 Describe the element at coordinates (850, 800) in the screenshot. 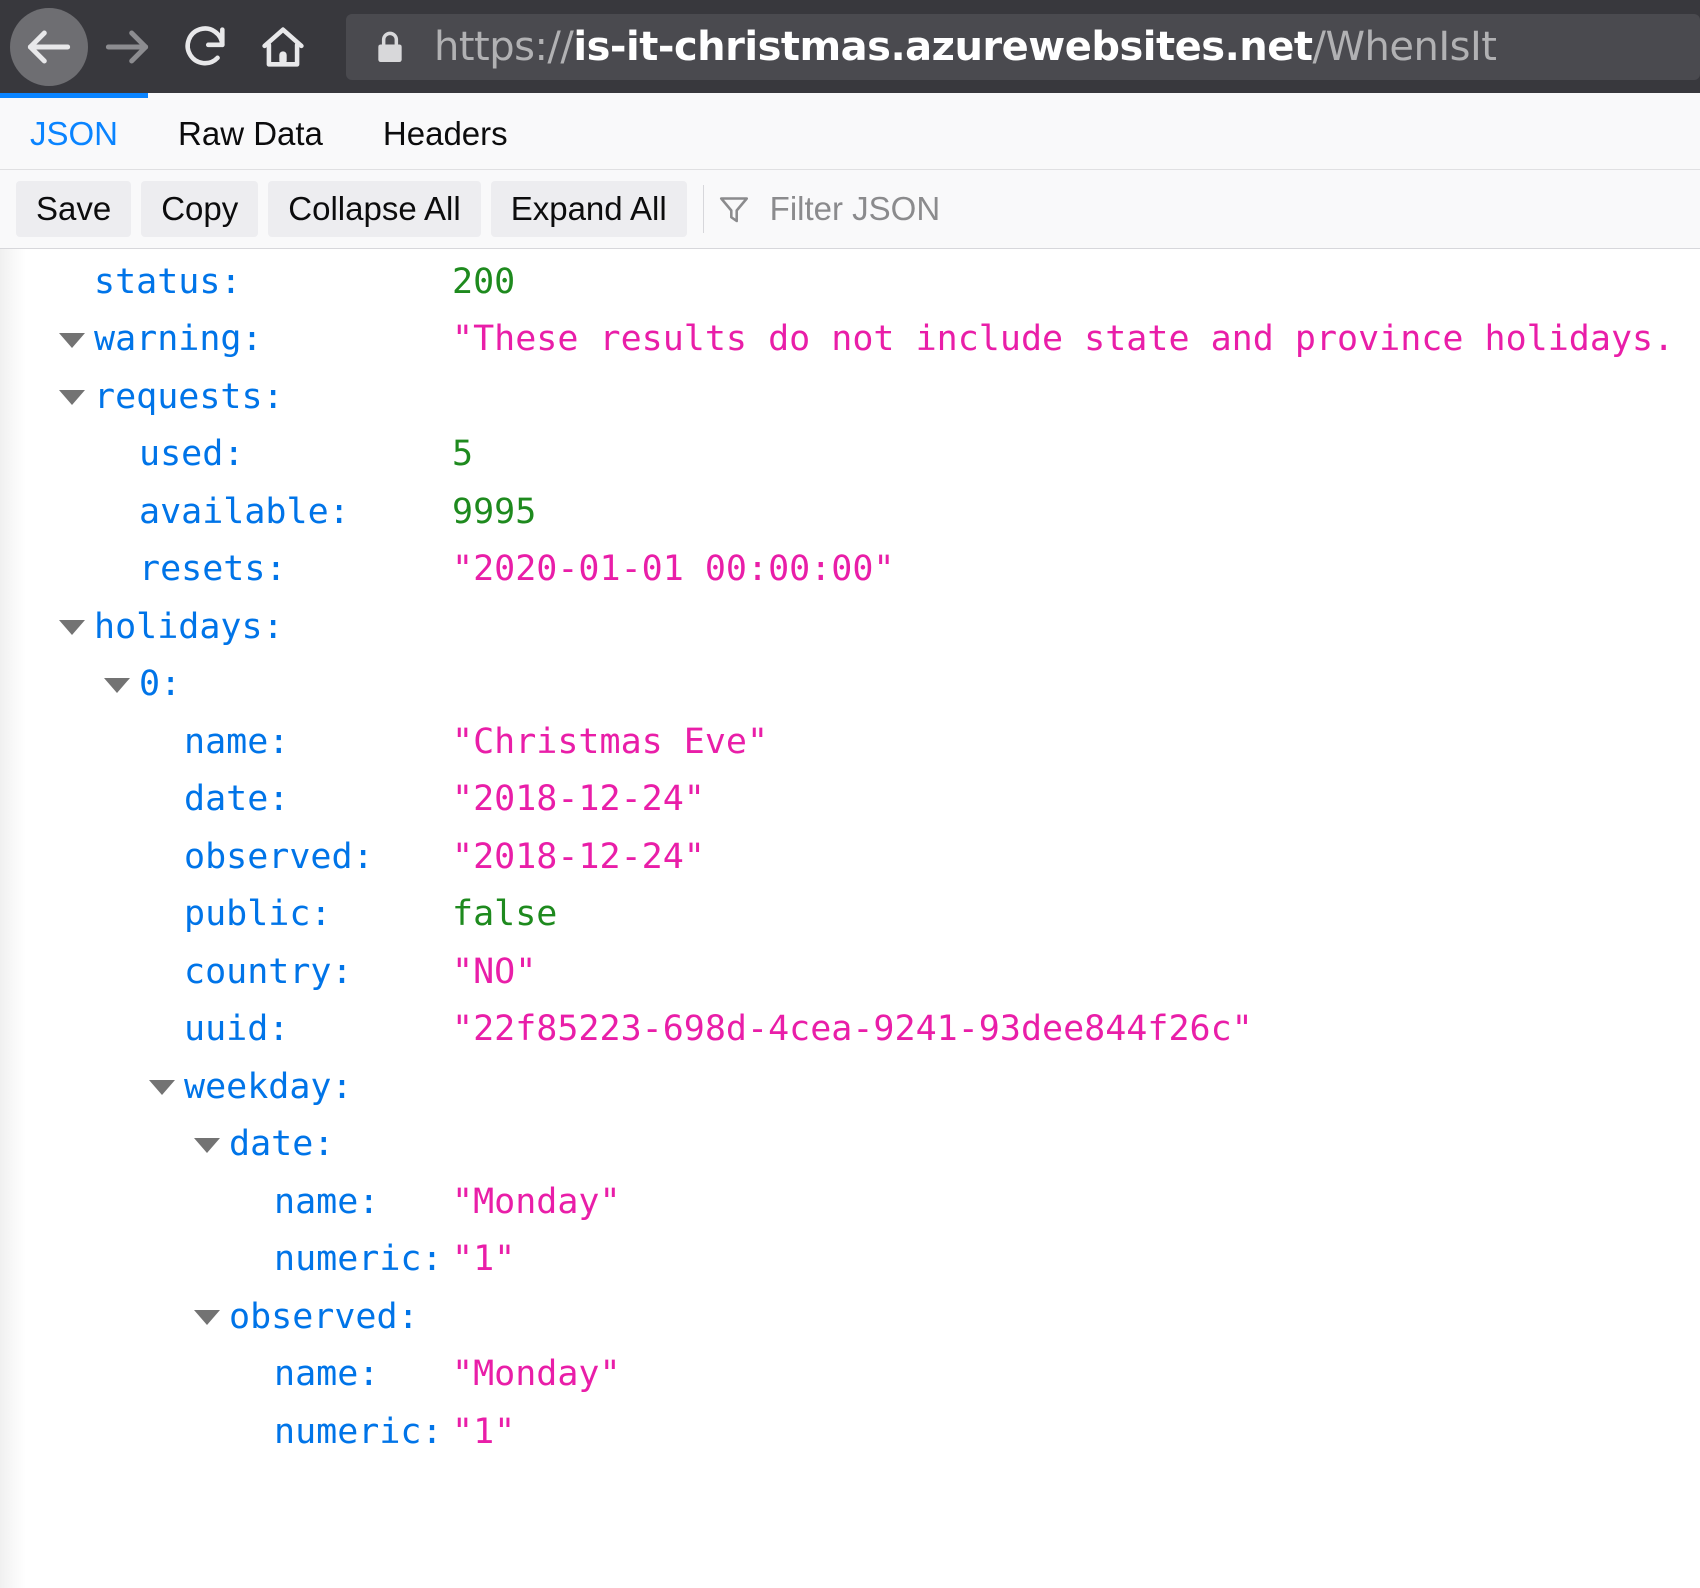

I see `json-row: date: "2018-12-24"` at that location.